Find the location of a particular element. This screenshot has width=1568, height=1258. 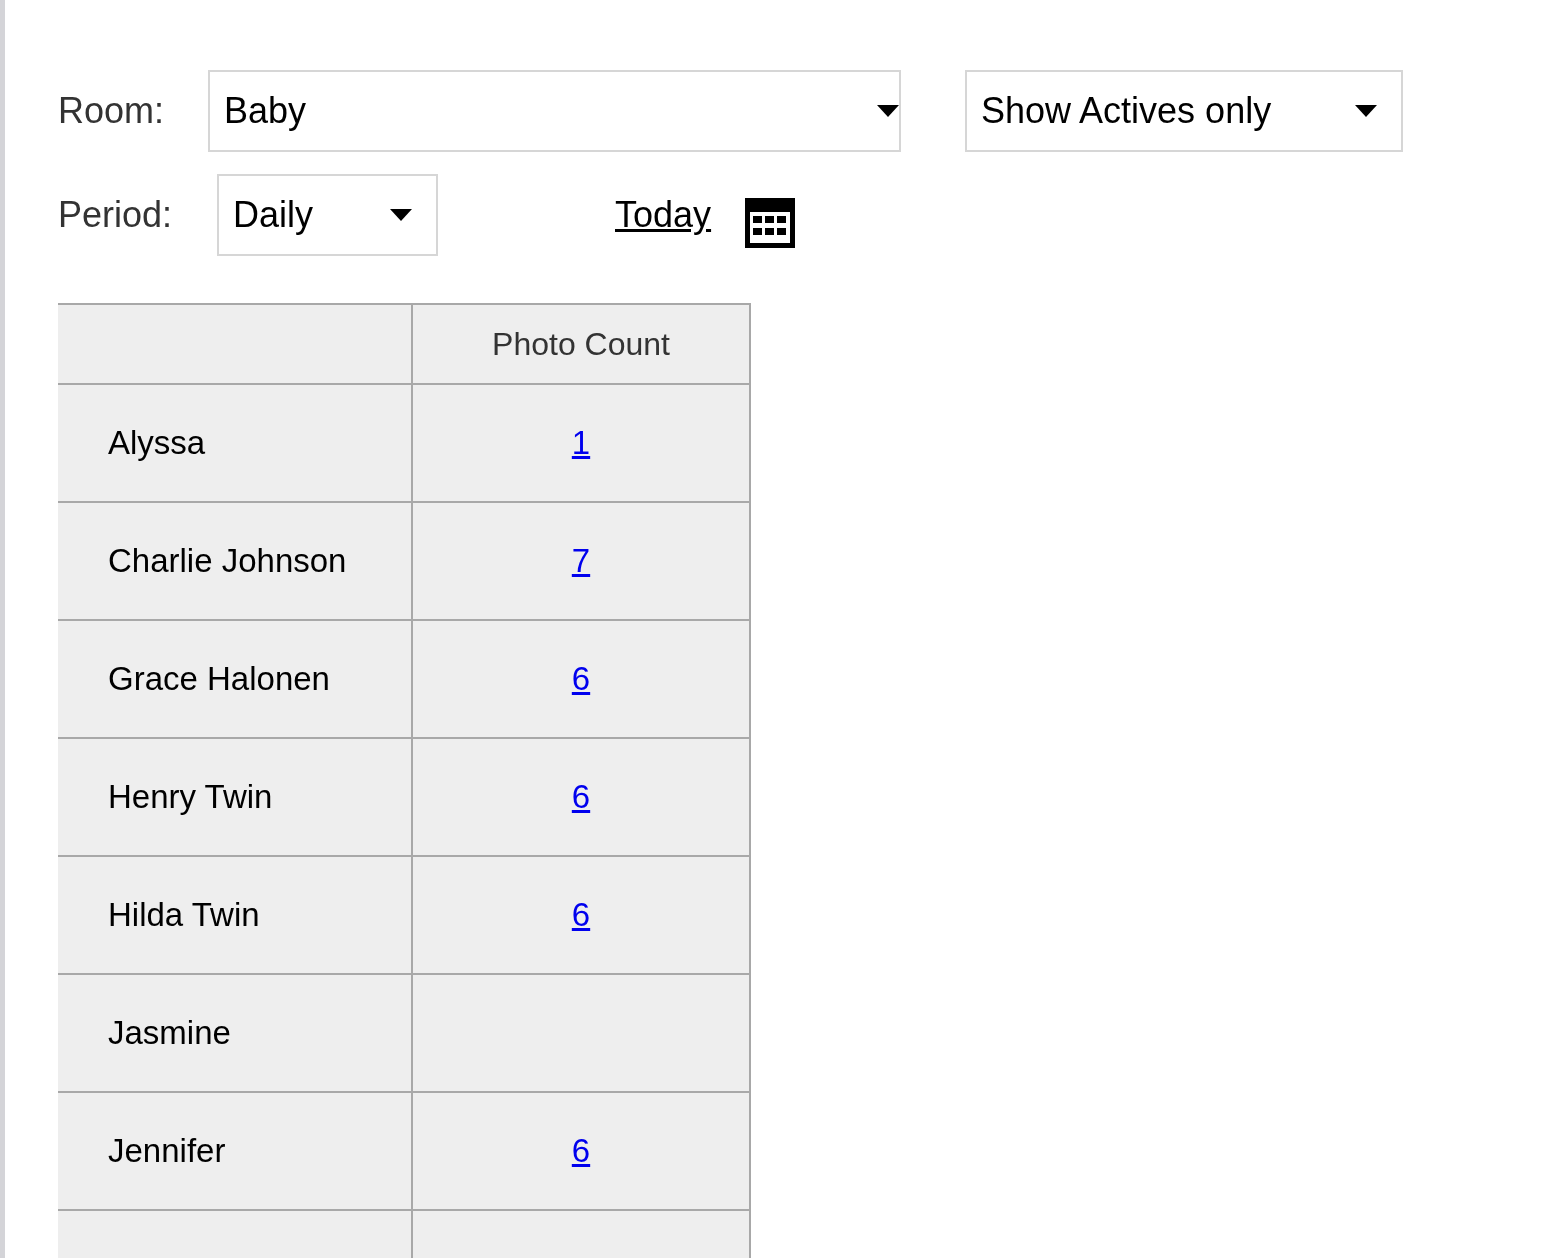

status-select: Show Actives only is located at coordinates (1184, 111).